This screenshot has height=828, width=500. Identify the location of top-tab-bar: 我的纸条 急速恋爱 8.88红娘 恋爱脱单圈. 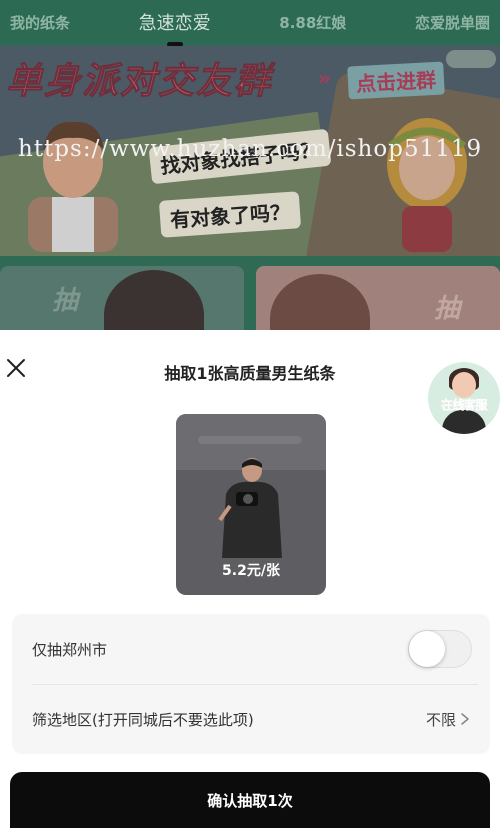
(250, 23).